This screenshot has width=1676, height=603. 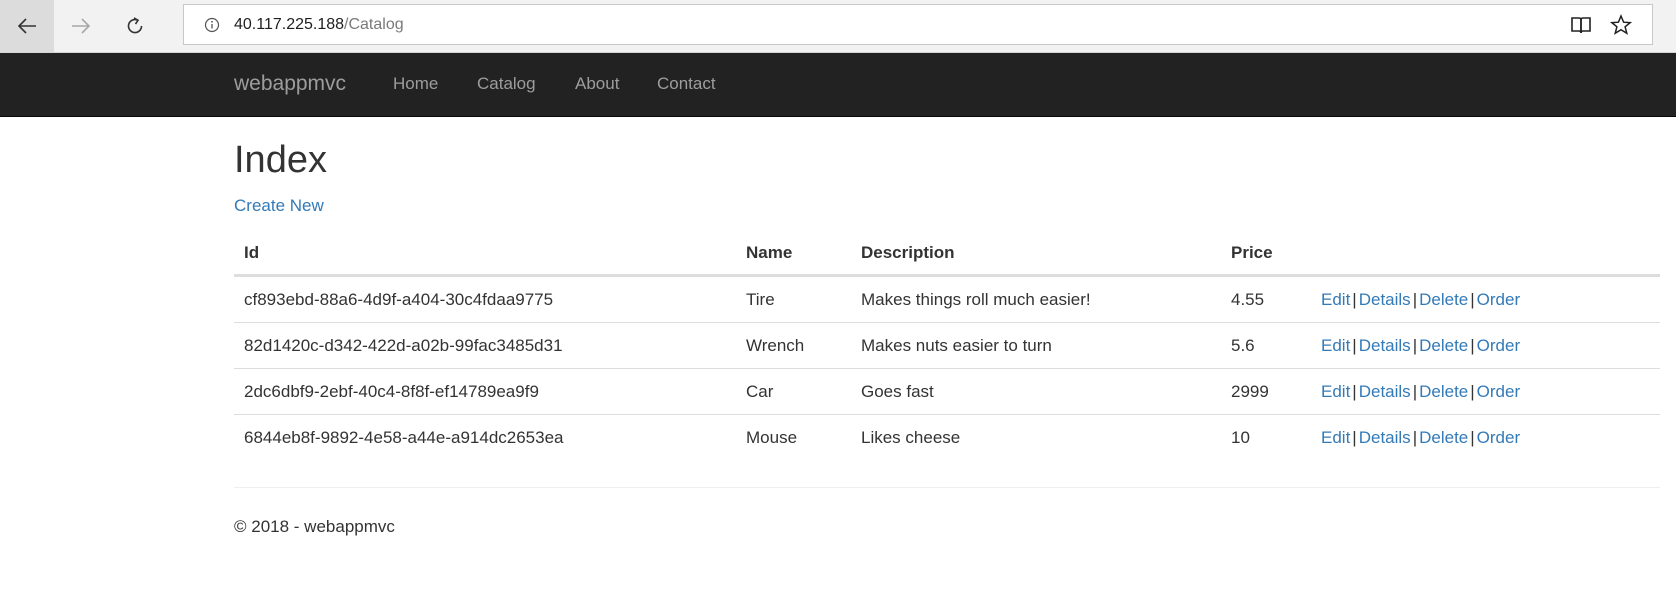 I want to click on favorite-star-icon, so click(x=1621, y=25).